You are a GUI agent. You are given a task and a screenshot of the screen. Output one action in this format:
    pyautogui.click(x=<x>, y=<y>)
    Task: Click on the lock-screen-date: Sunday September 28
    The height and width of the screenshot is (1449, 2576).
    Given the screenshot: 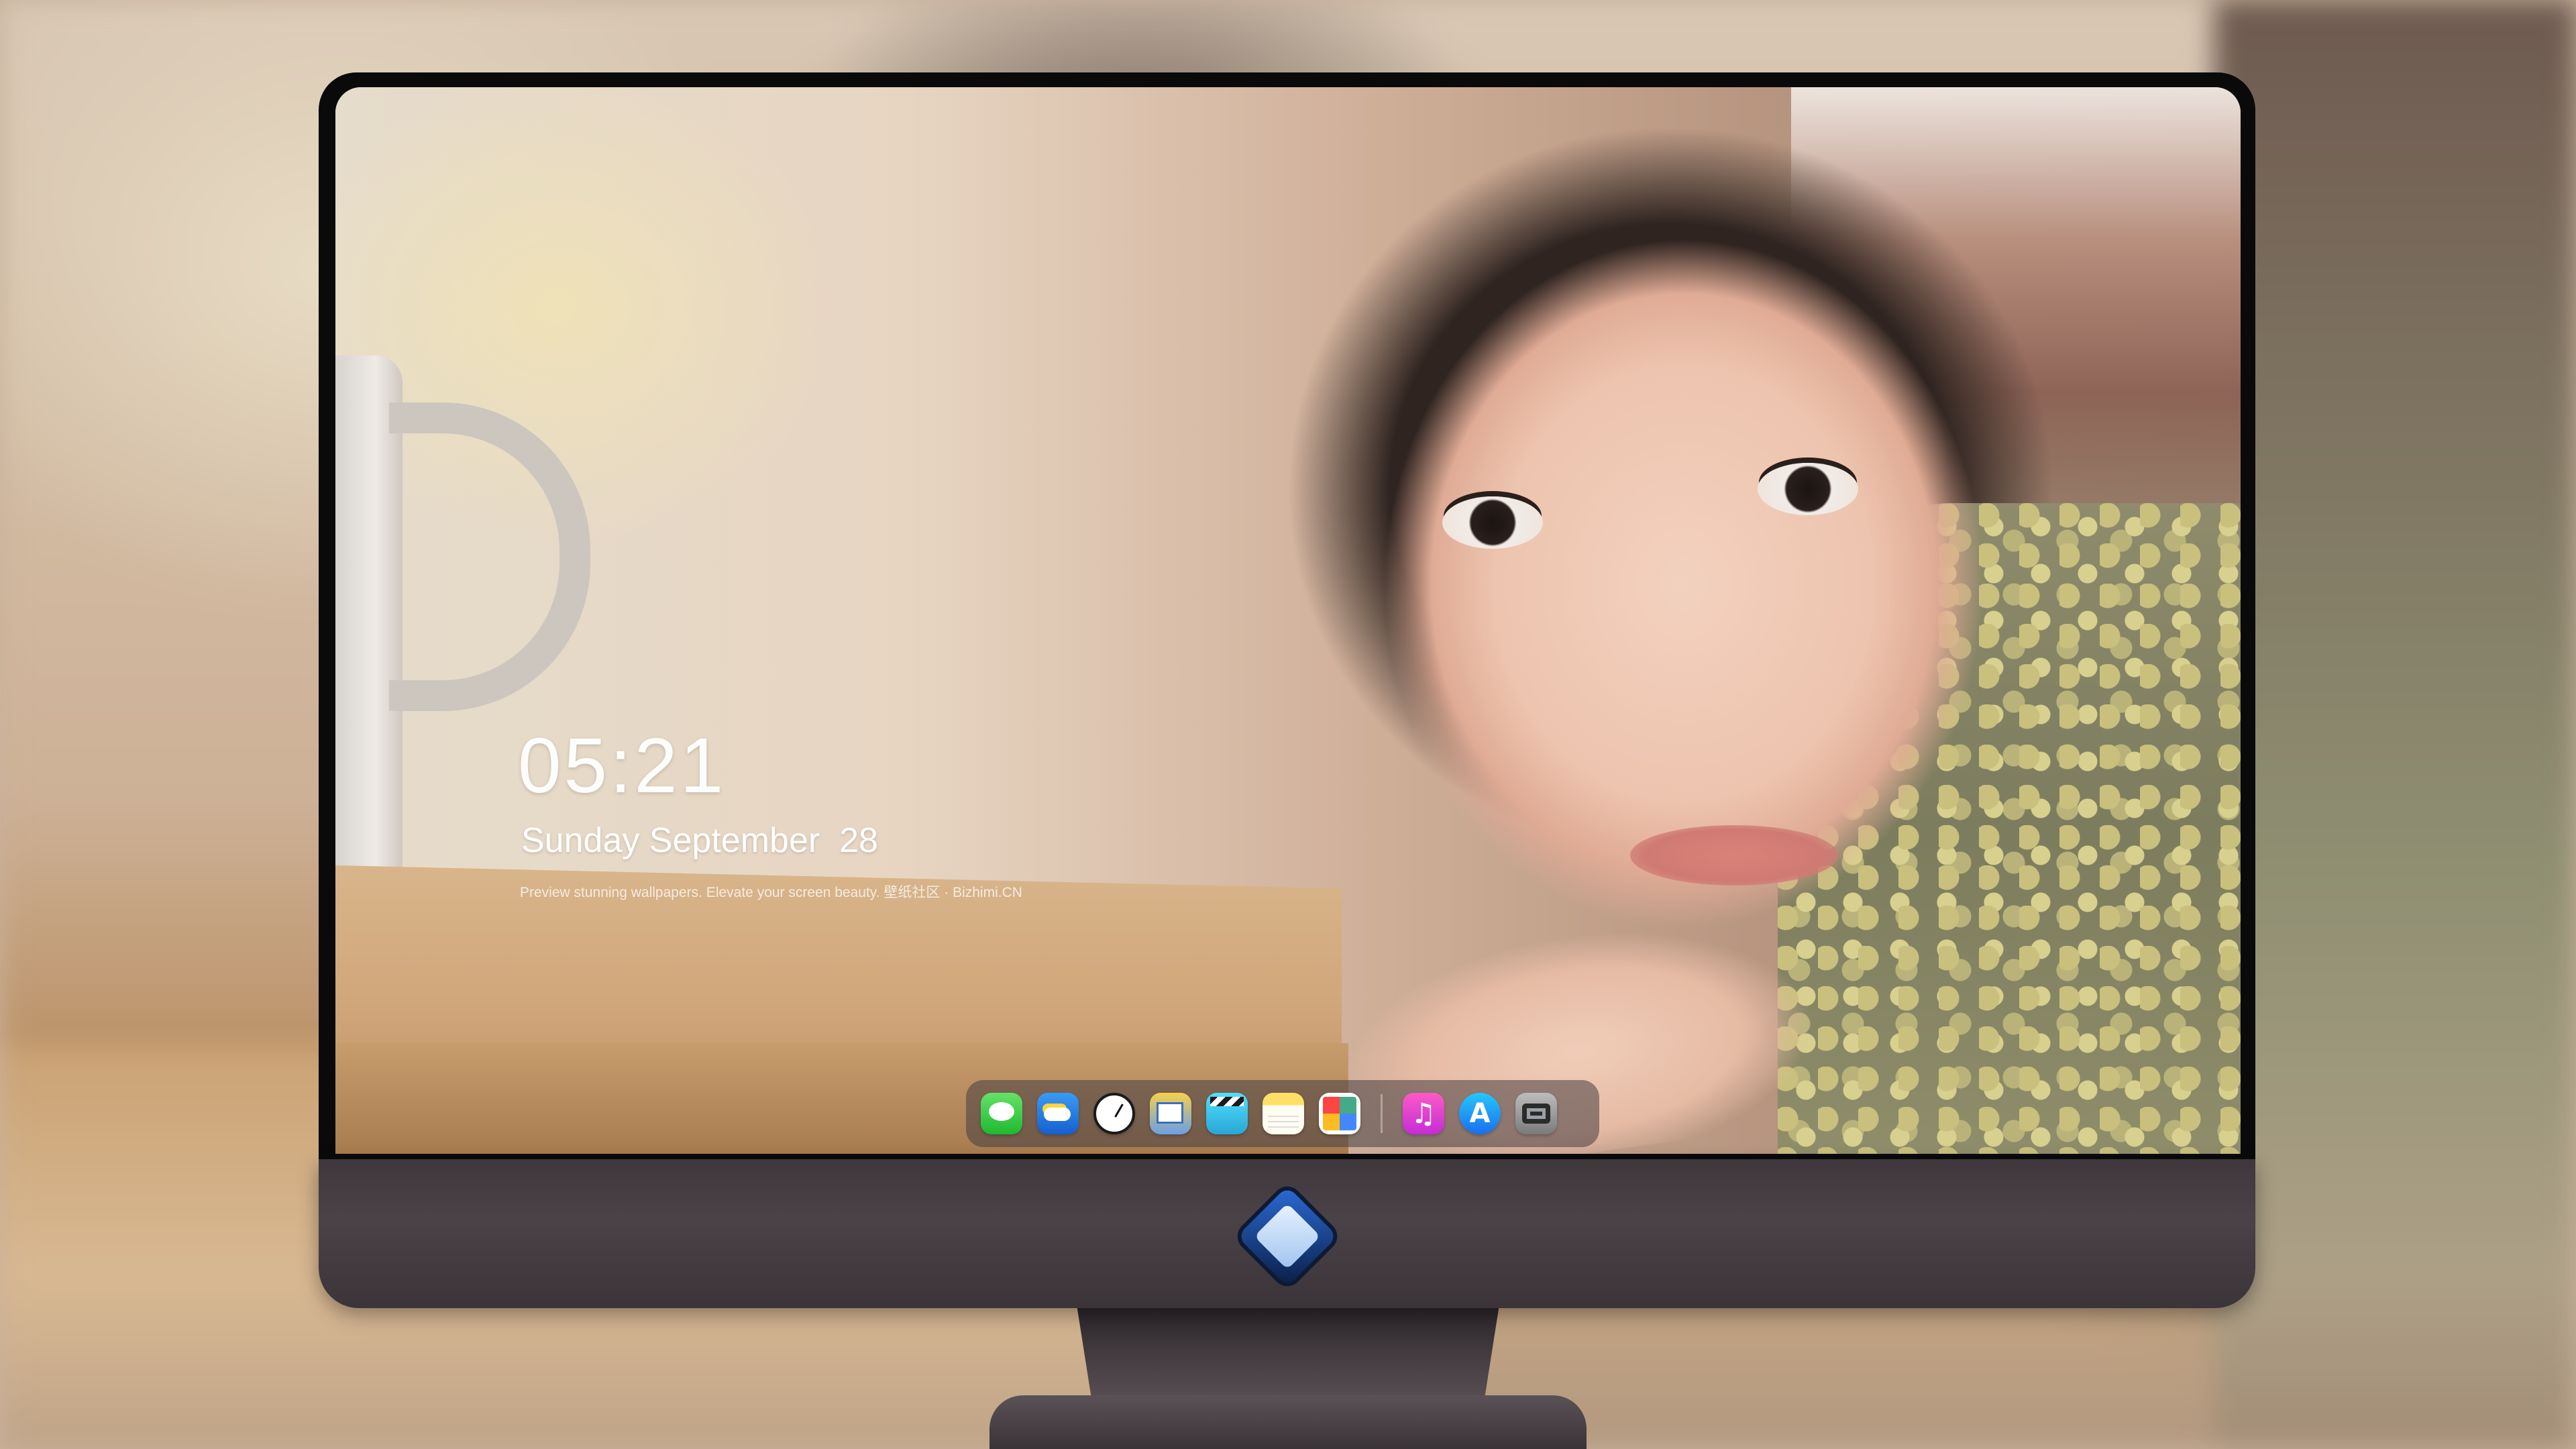 What is the action you would take?
    pyautogui.click(x=699, y=840)
    